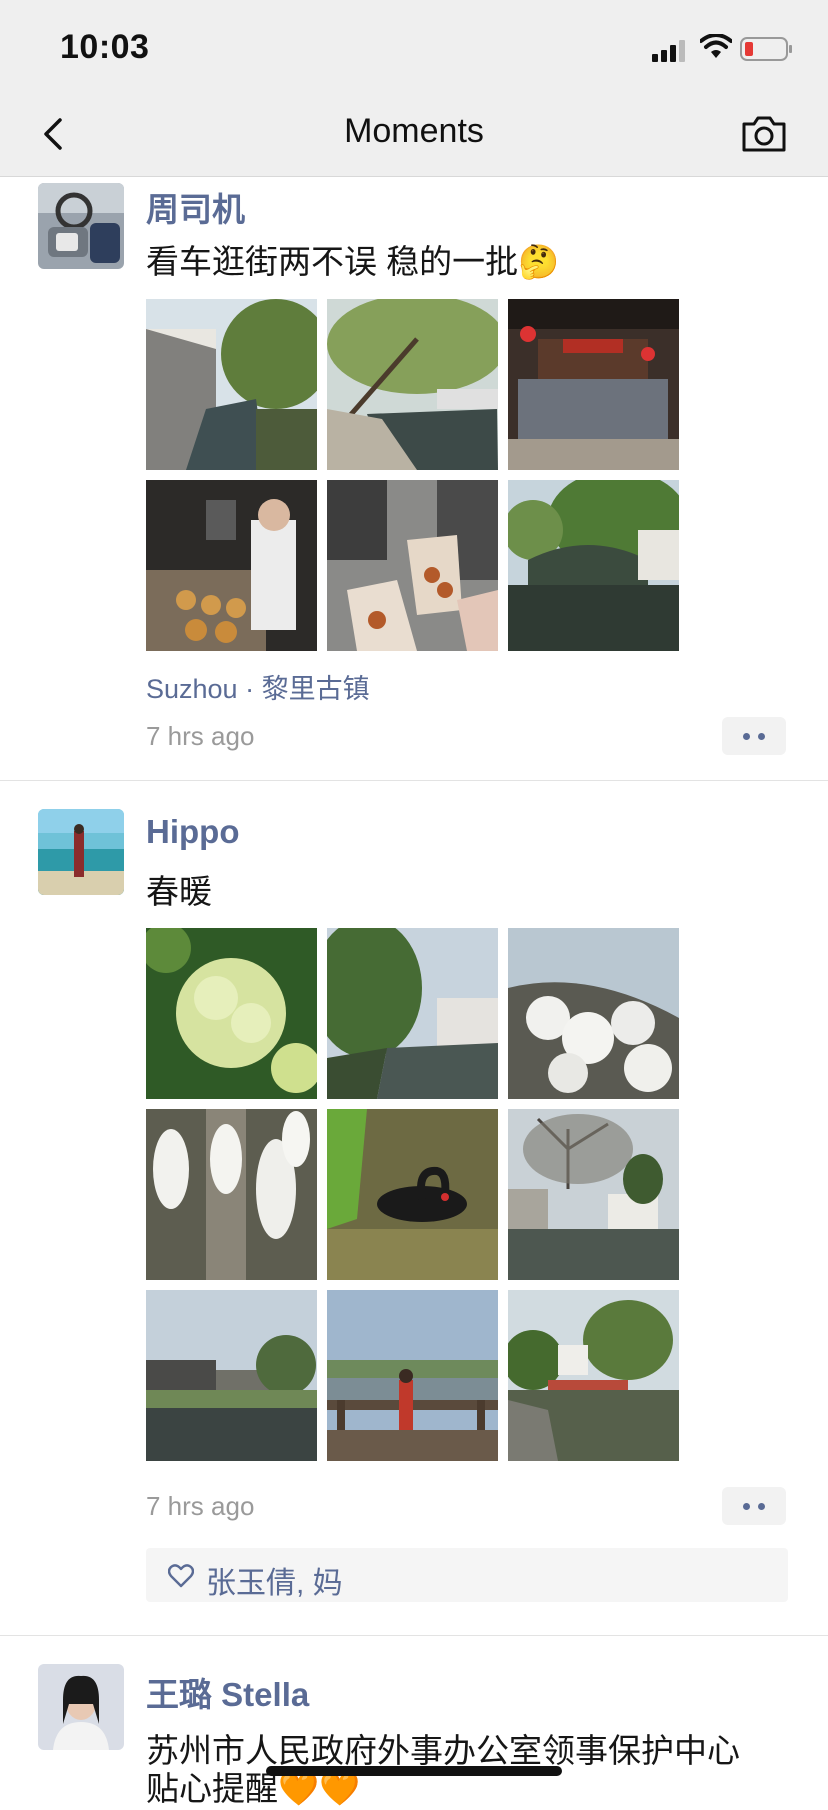 Image resolution: width=828 pixels, height=1810 pixels. What do you see at coordinates (274, 1580) in the screenshot?
I see `liked-by-names: 张玉倩, 妈` at bounding box center [274, 1580].